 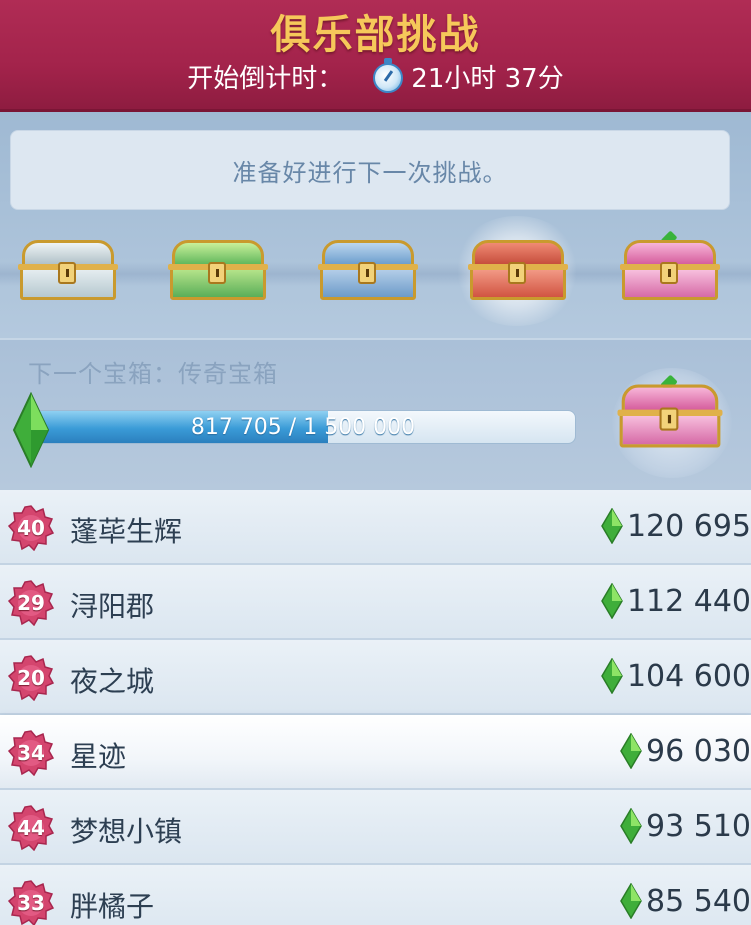 I want to click on club-name: 夜之城, so click(x=112, y=681).